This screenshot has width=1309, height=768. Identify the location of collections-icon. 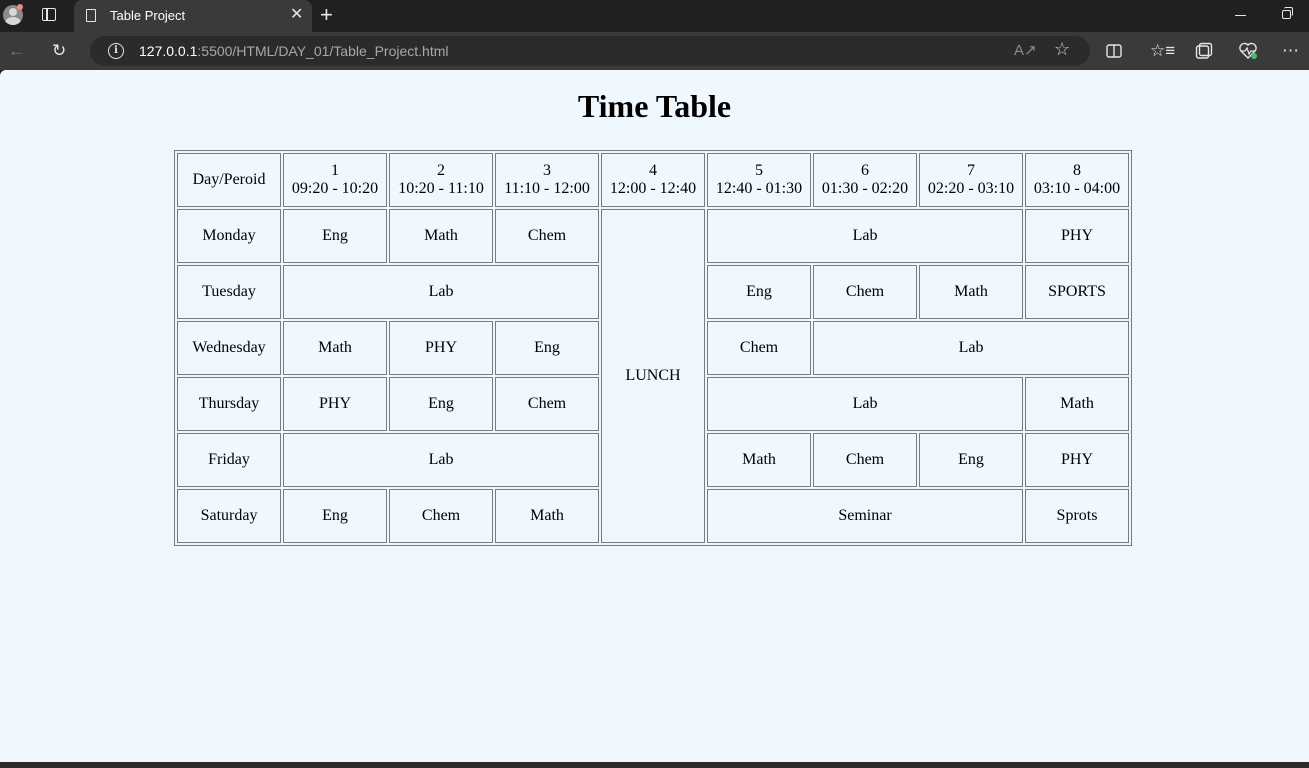
(1204, 51).